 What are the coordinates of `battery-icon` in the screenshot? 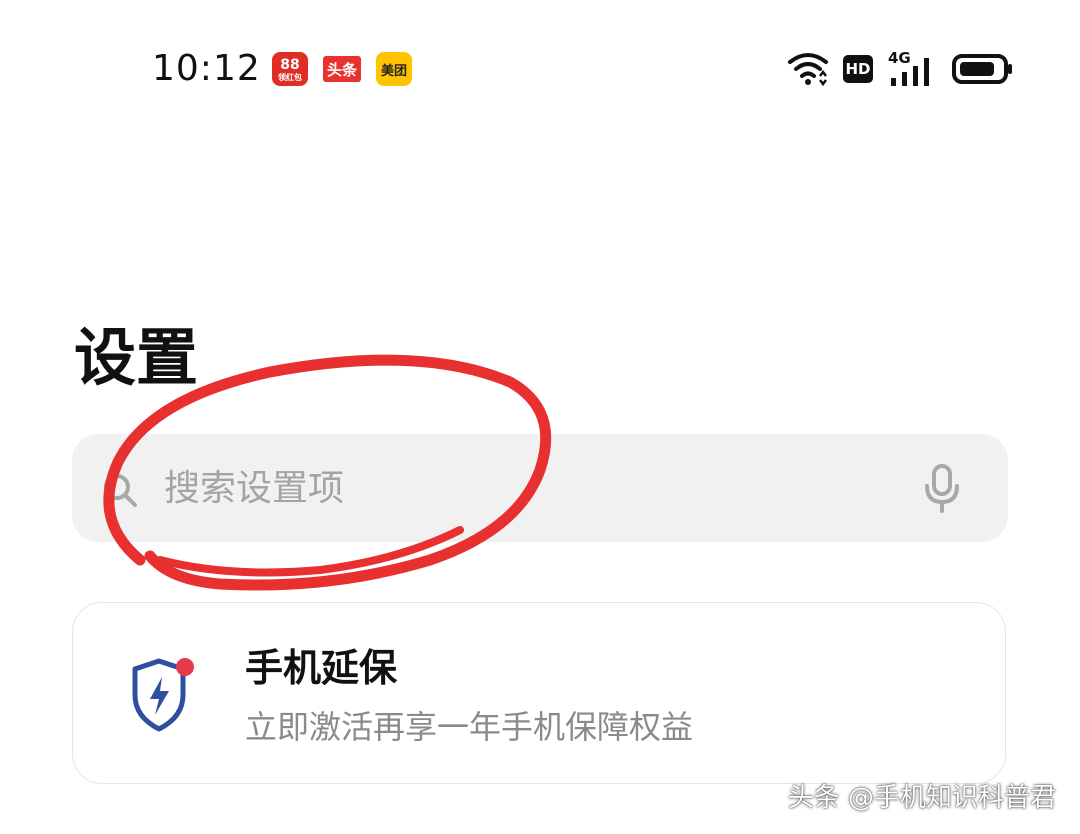 It's located at (982, 69).